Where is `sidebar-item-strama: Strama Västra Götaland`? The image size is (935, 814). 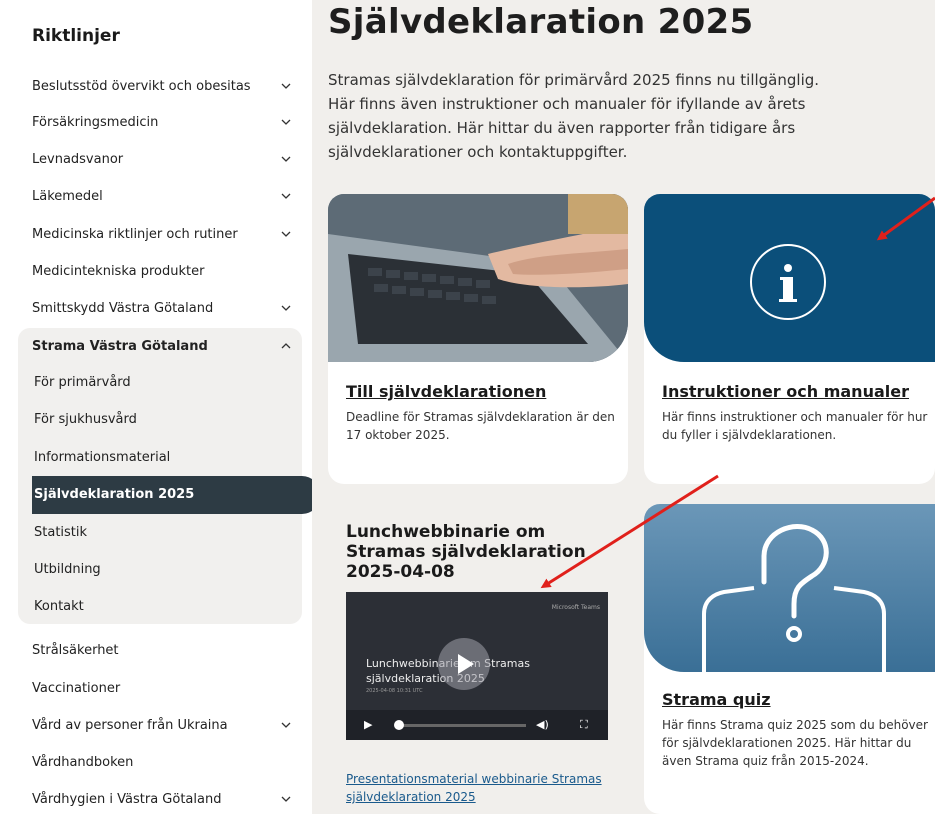 sidebar-item-strama: Strama Västra Götaland is located at coordinates (167, 346).